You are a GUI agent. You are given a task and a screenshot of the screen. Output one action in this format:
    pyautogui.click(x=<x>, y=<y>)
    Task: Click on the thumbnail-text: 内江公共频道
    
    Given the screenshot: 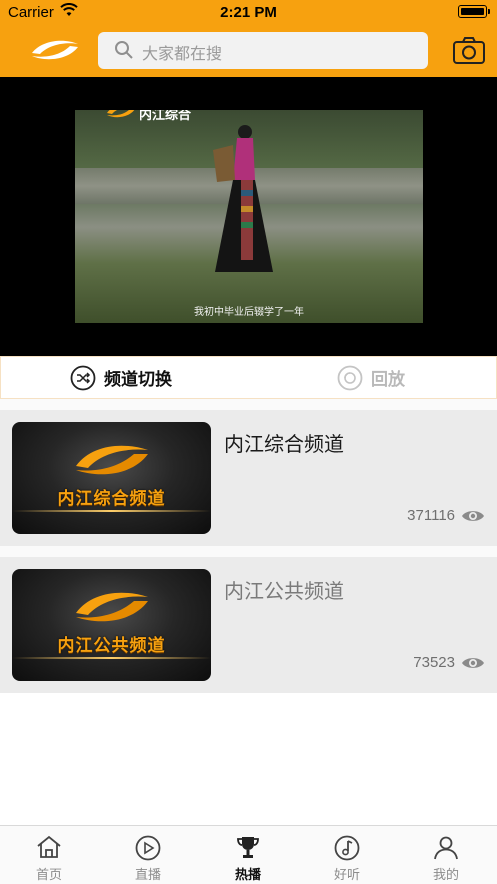 What is the action you would take?
    pyautogui.click(x=111, y=646)
    